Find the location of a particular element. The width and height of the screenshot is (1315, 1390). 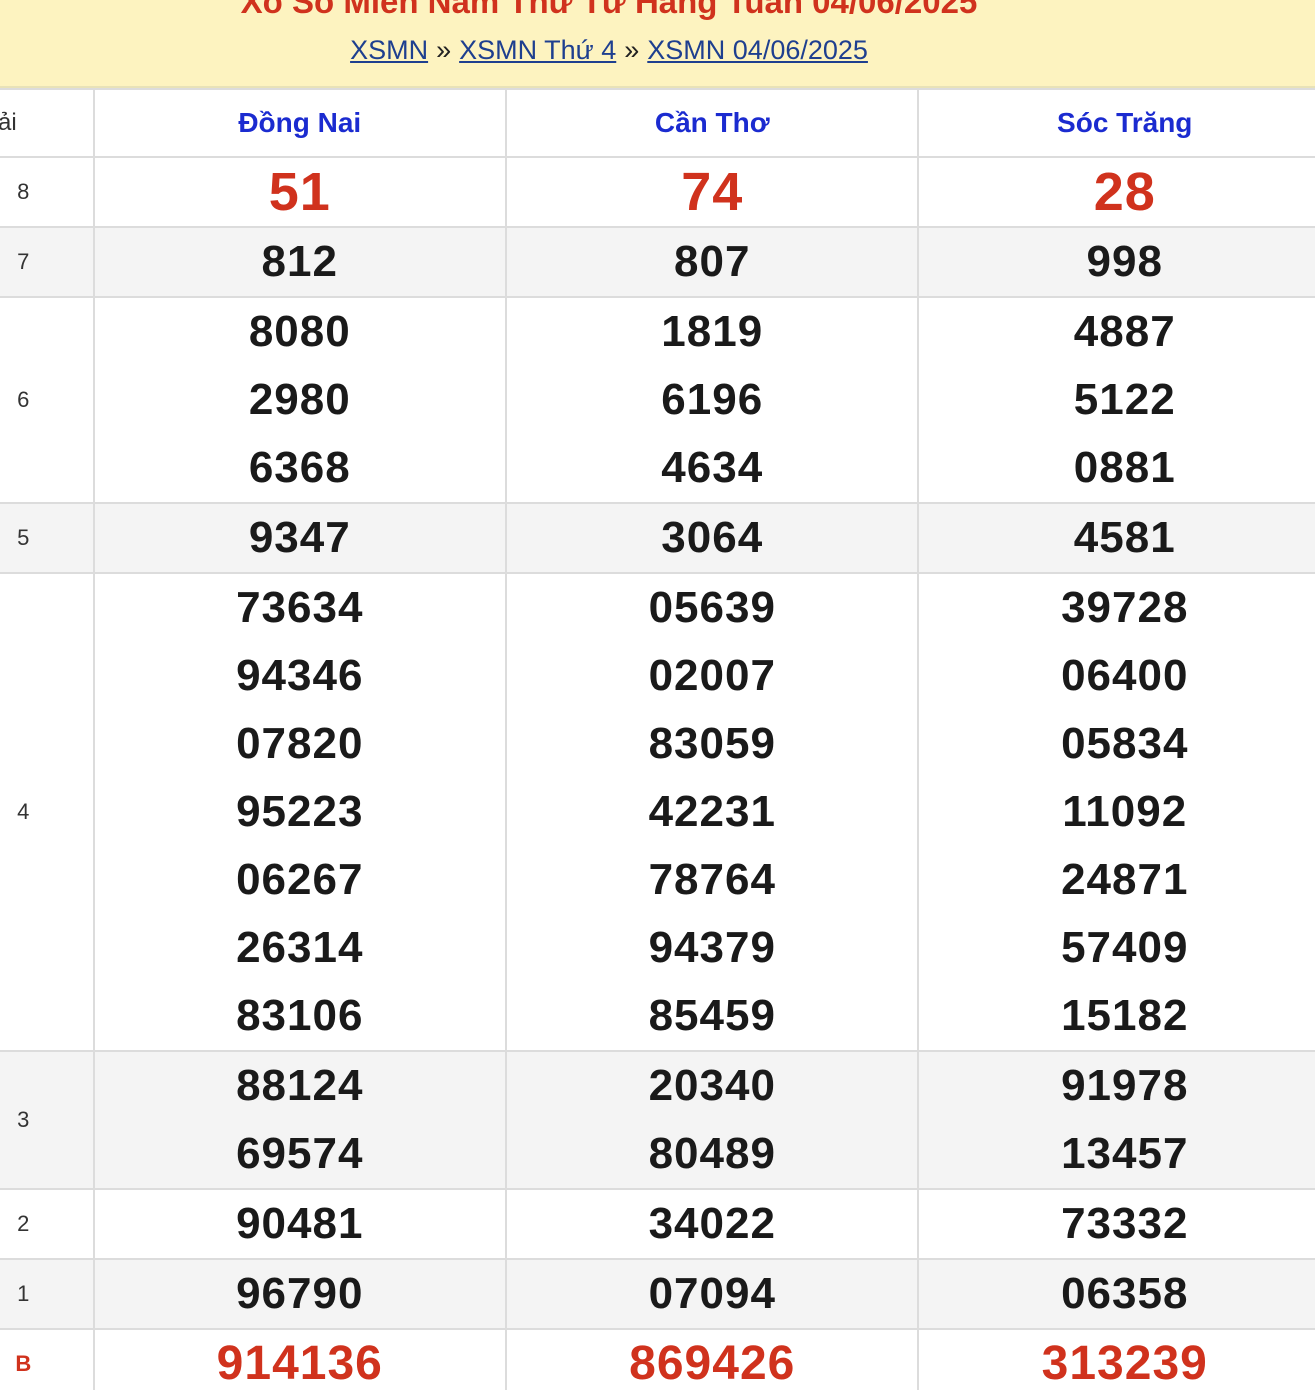

result-cell: 869426 is located at coordinates (712, 1359).